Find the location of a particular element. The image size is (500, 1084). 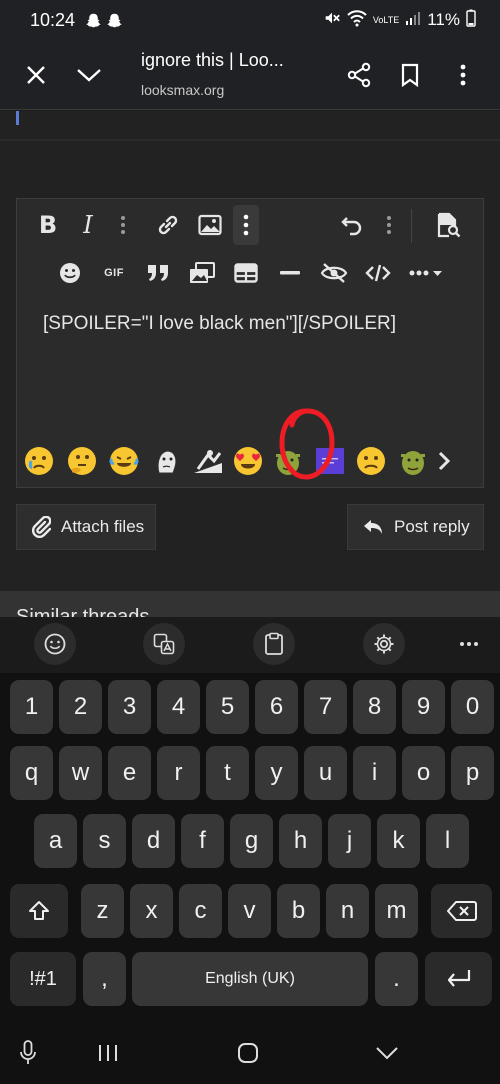

shrek-face-icon is located at coordinates (413, 461).